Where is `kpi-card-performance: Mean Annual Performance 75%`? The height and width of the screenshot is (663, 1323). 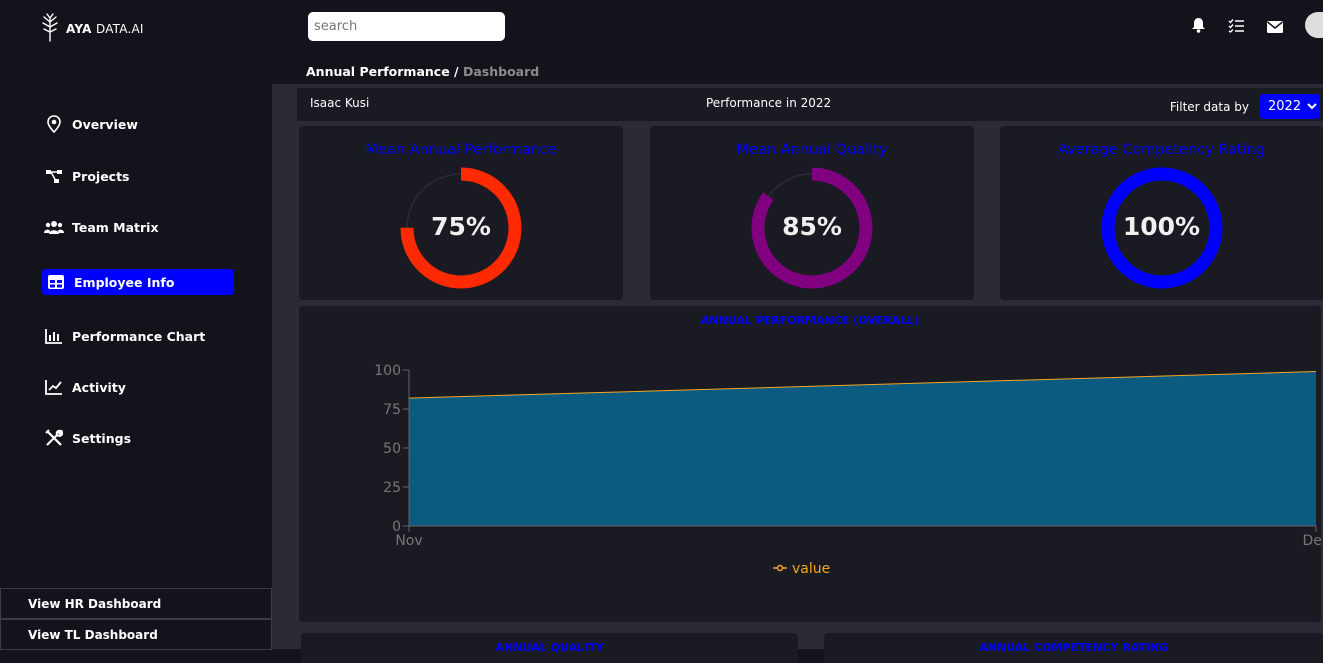 kpi-card-performance: Mean Annual Performance 75% is located at coordinates (461, 213).